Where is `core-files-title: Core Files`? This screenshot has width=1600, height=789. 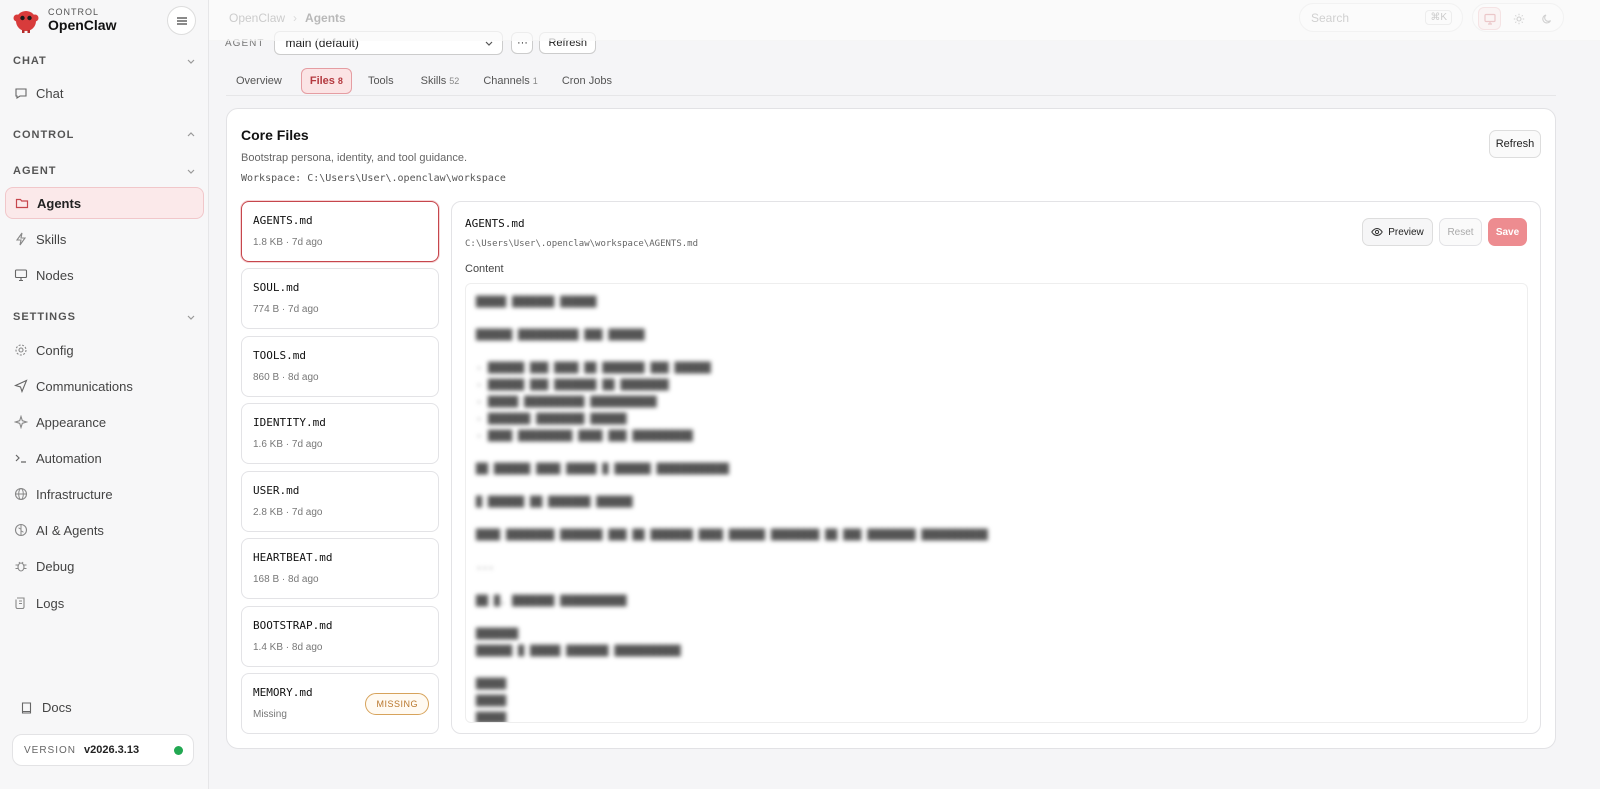 core-files-title: Core Files is located at coordinates (275, 135).